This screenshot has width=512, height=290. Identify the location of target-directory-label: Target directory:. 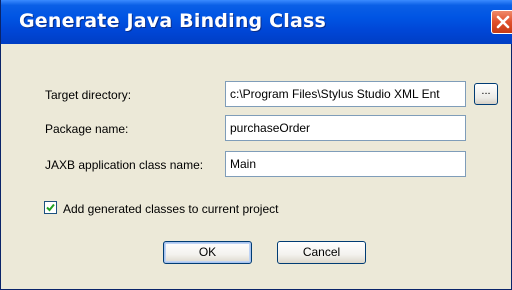
(88, 95).